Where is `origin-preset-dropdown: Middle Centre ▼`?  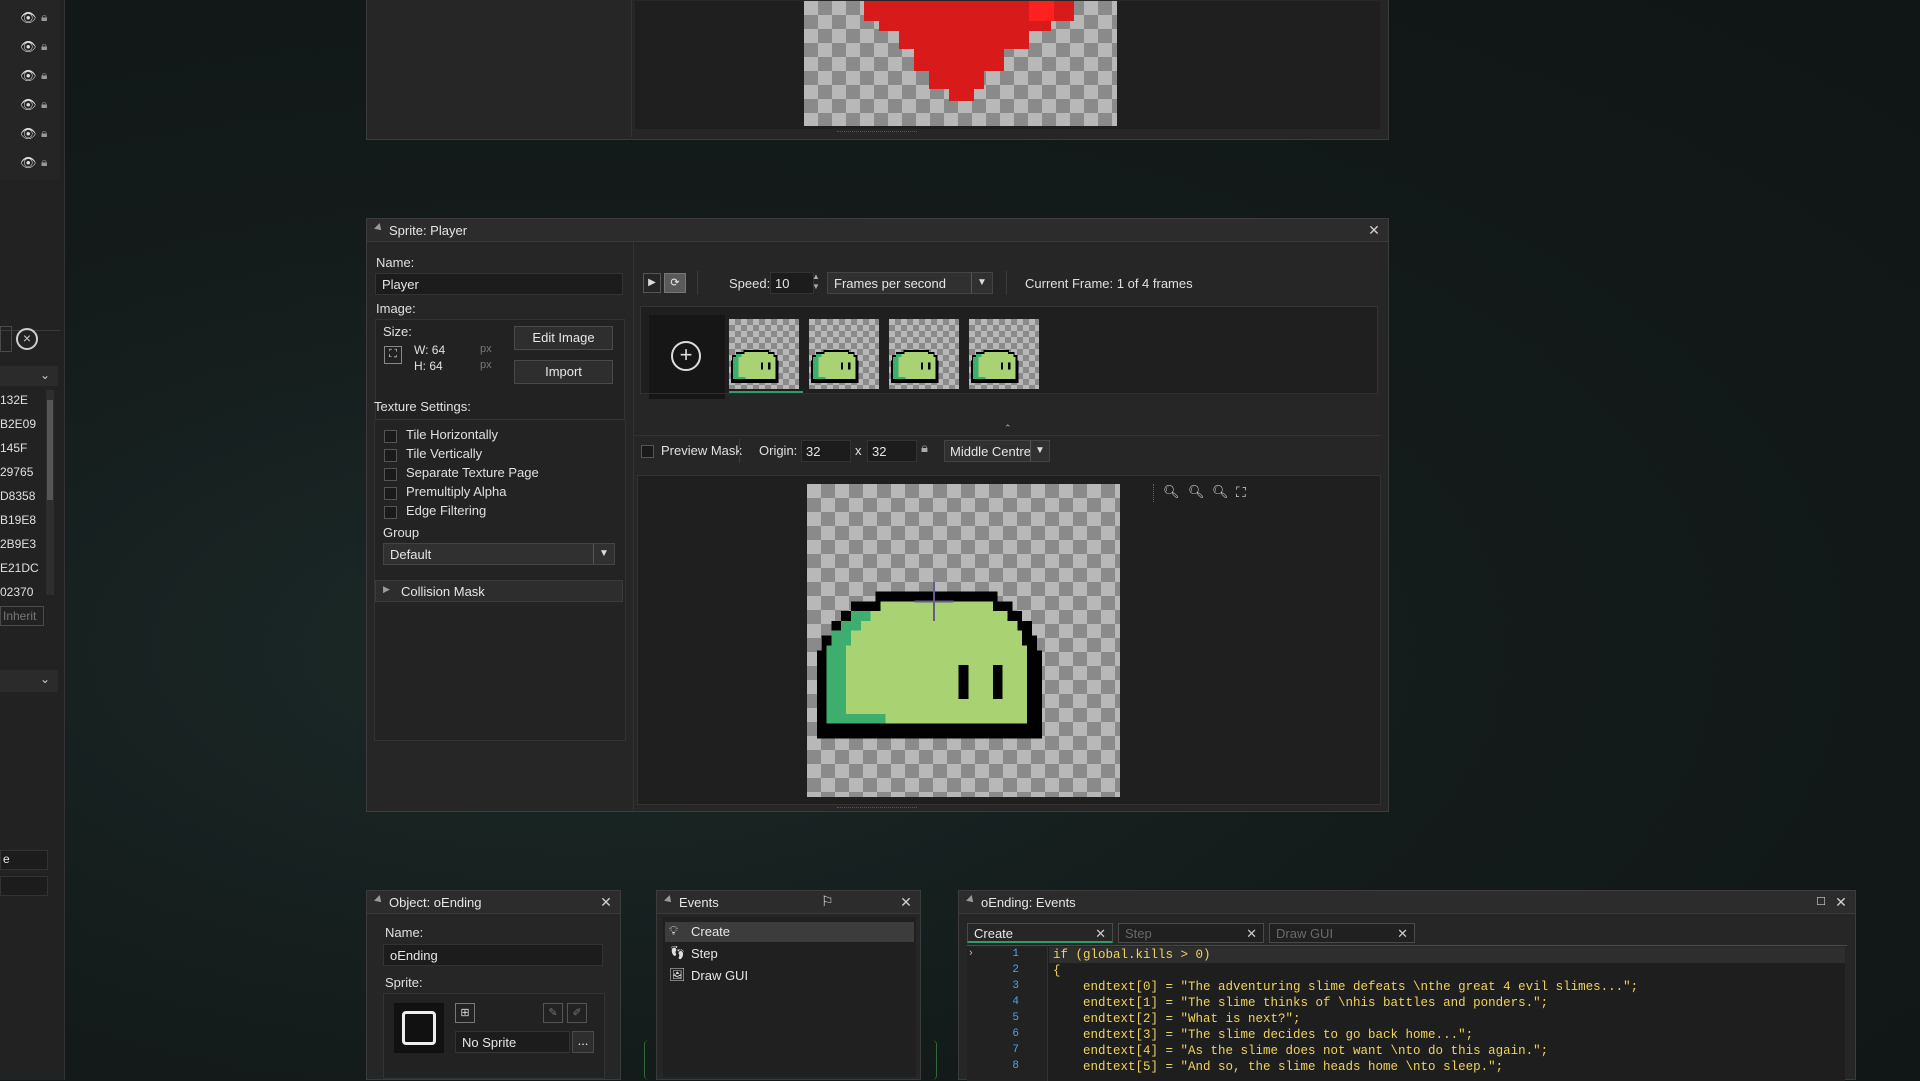 origin-preset-dropdown: Middle Centre ▼ is located at coordinates (997, 451).